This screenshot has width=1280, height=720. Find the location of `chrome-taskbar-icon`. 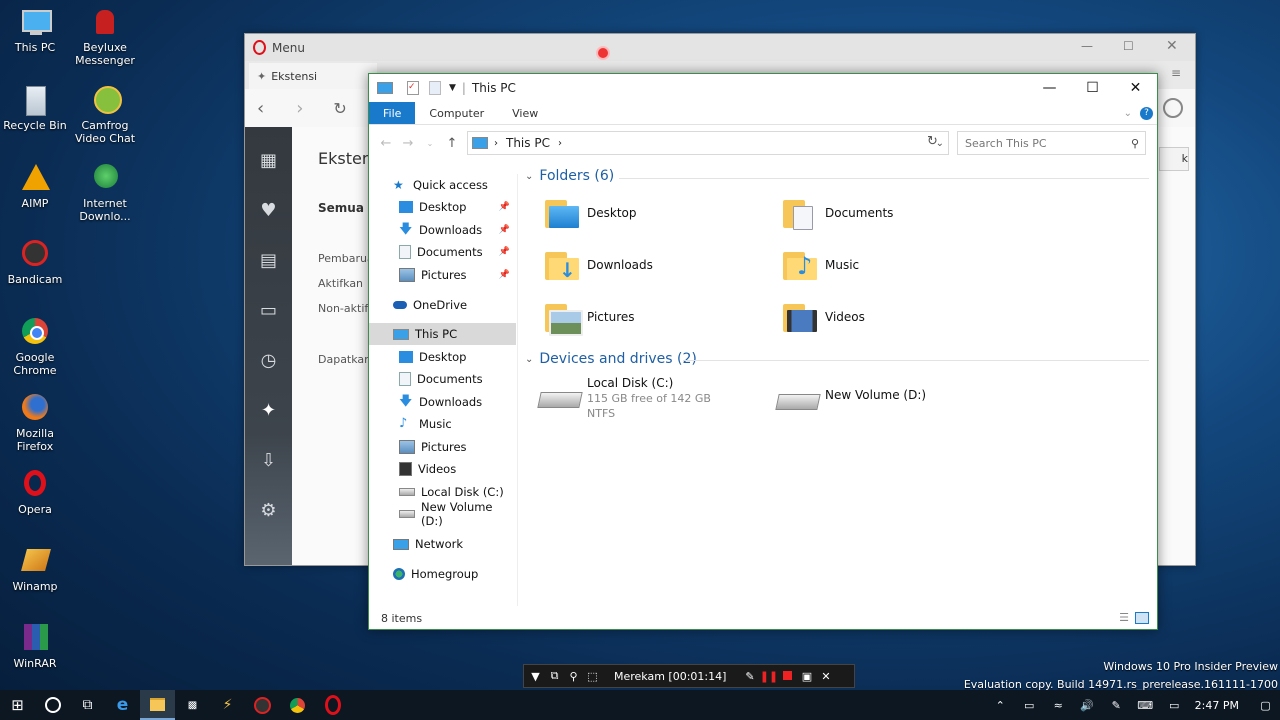

chrome-taskbar-icon is located at coordinates (297, 705).